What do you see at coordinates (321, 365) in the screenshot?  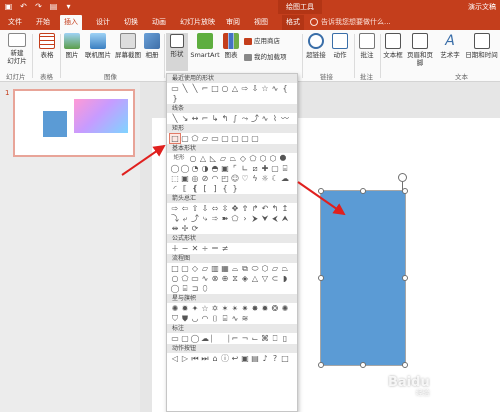 I see `resize-handle-bl` at bounding box center [321, 365].